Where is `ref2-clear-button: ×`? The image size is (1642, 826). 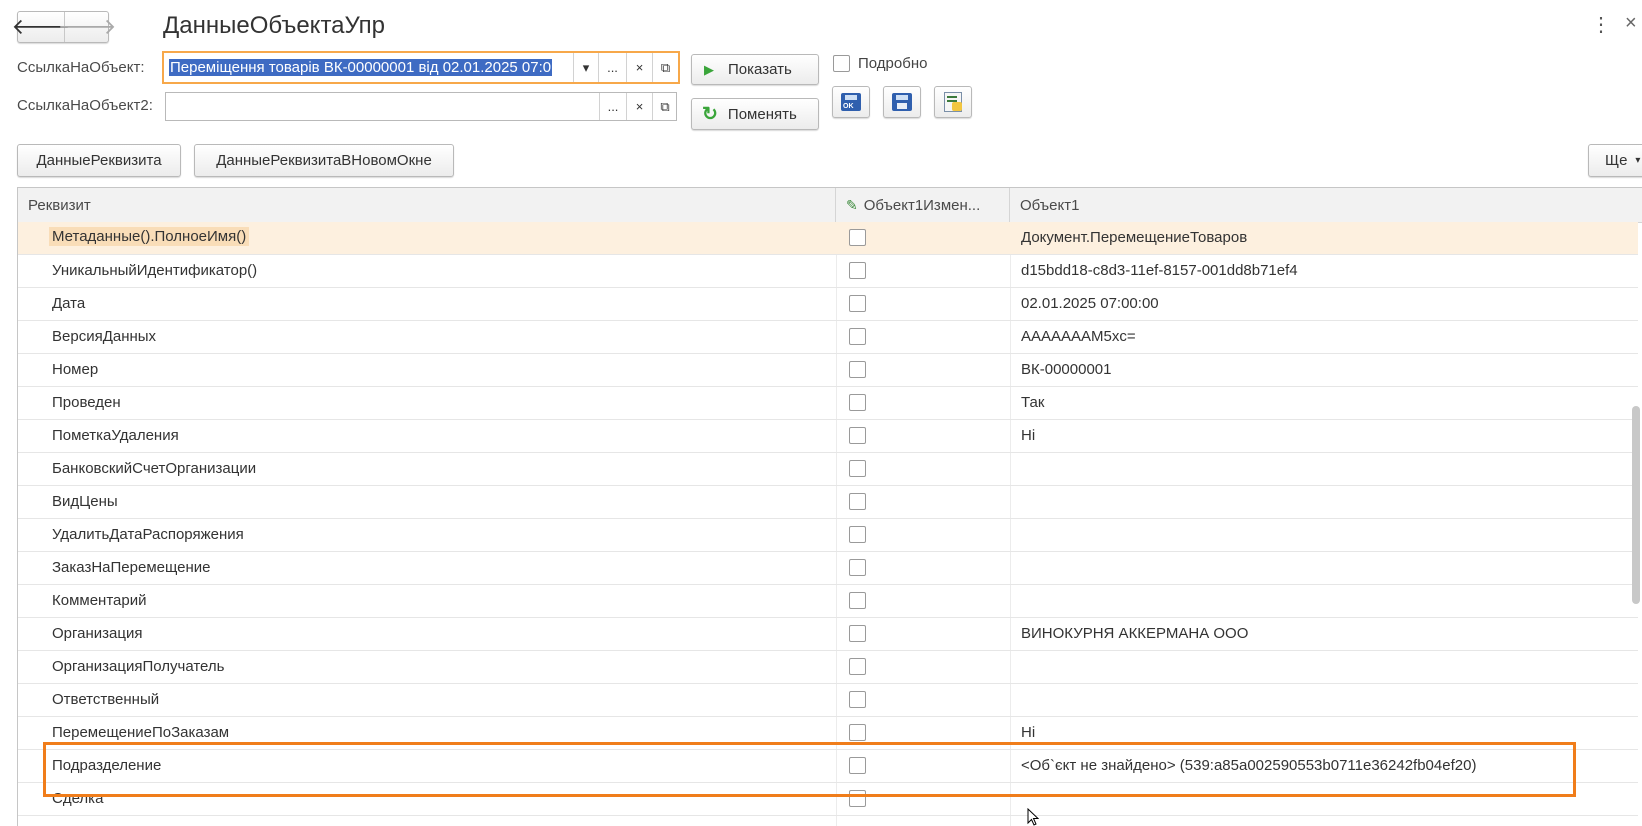 ref2-clear-button: × is located at coordinates (639, 106).